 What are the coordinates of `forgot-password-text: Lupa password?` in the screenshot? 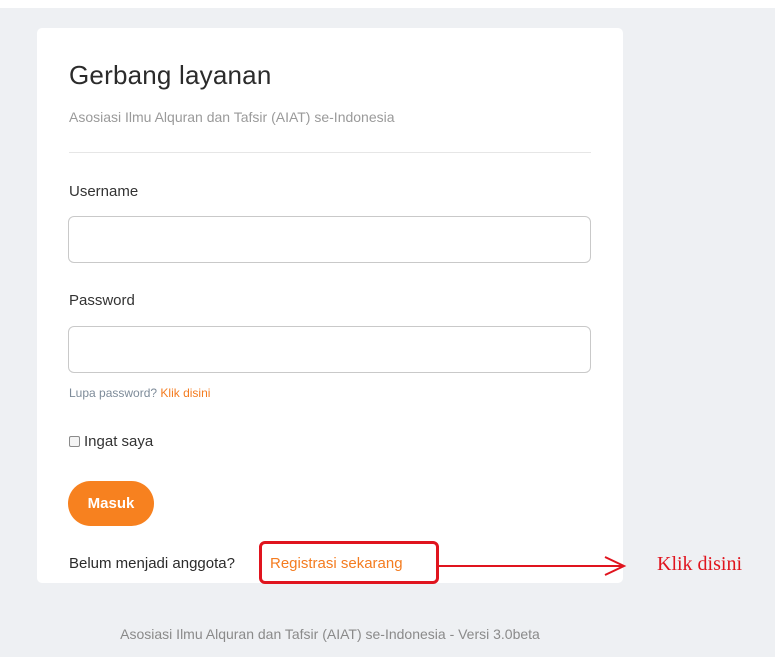 It's located at (113, 393).